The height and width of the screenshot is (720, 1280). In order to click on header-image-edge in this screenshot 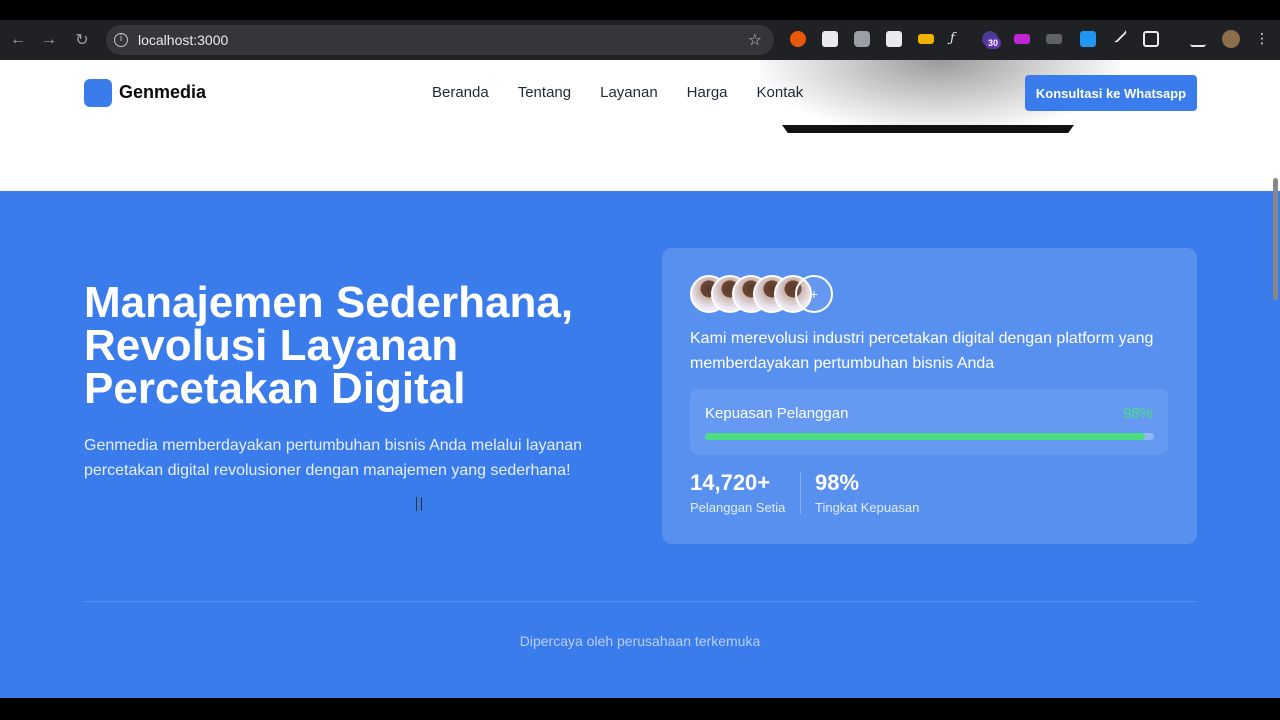, I will do `click(928, 129)`.